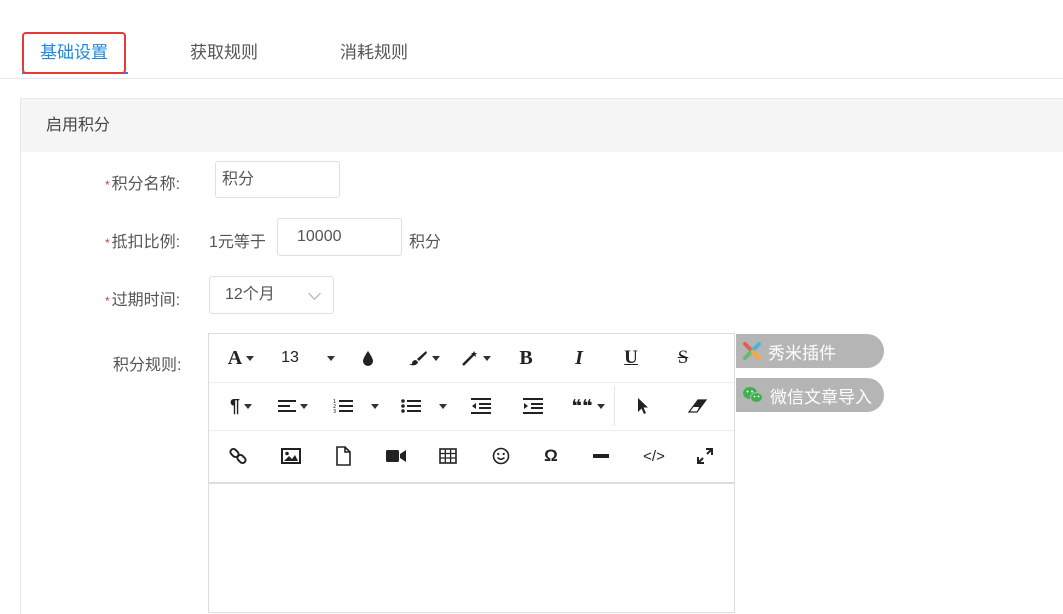  I want to click on deduction-ratio-label: * 抵扣比例:, so click(143, 242).